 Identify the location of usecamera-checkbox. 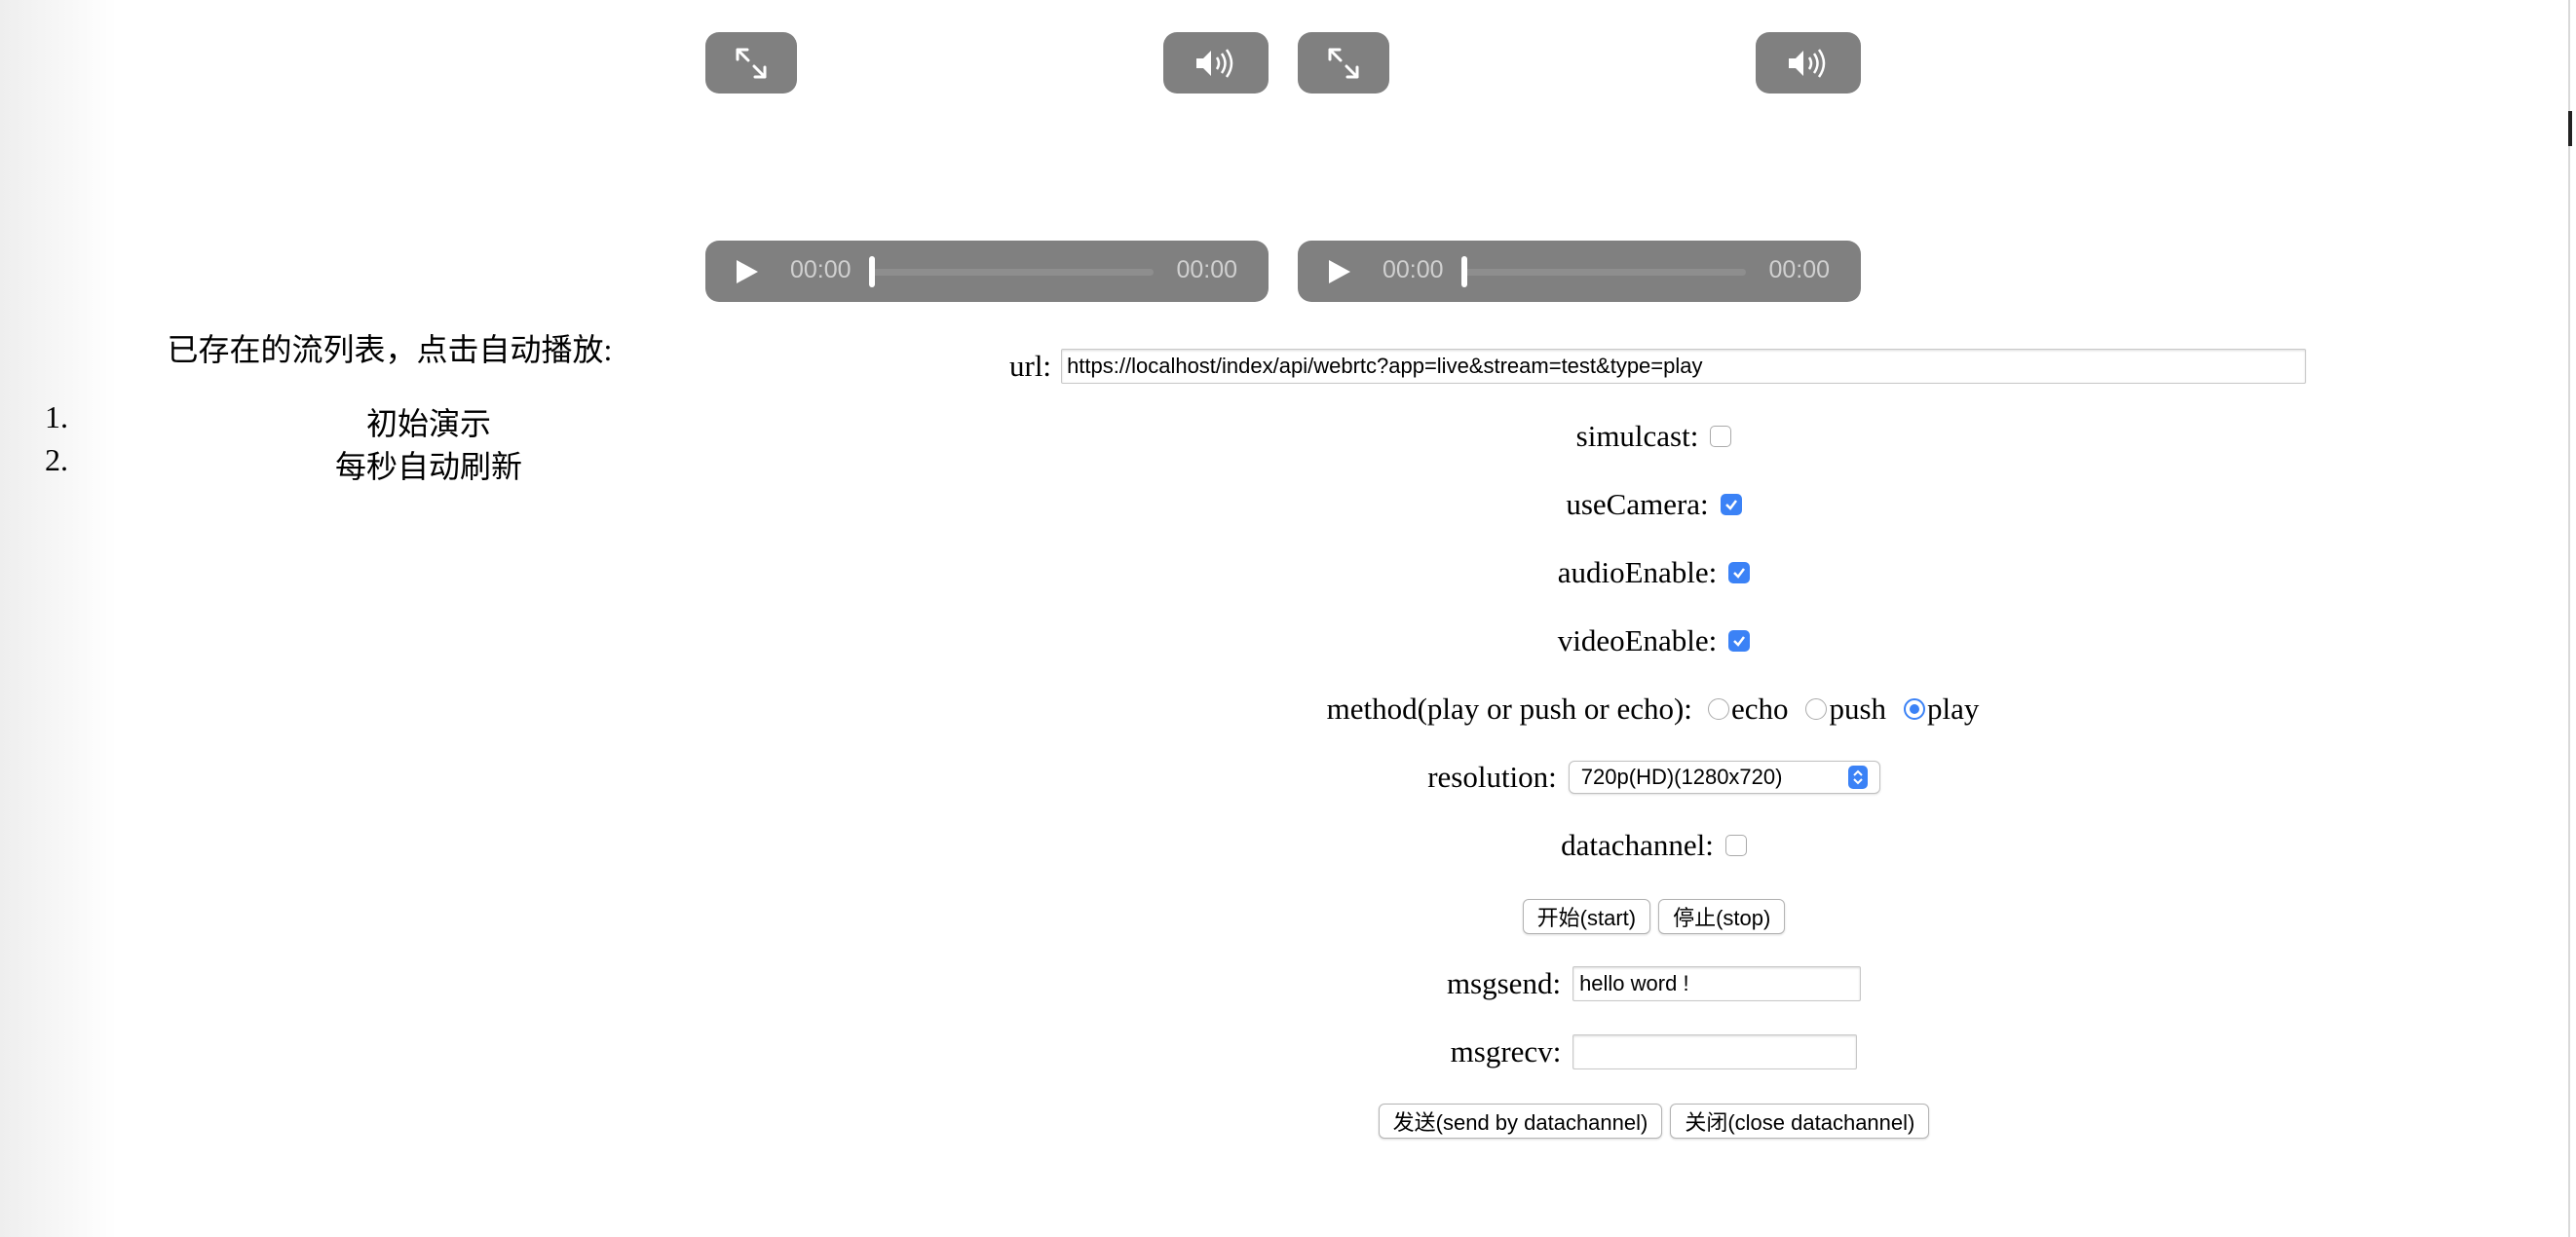
(1731, 505).